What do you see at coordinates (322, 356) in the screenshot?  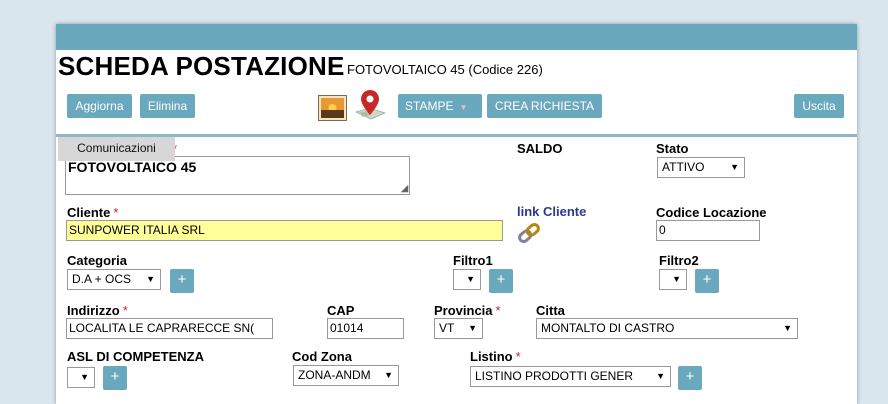 I see `cod-zona-label: Cod Zona` at bounding box center [322, 356].